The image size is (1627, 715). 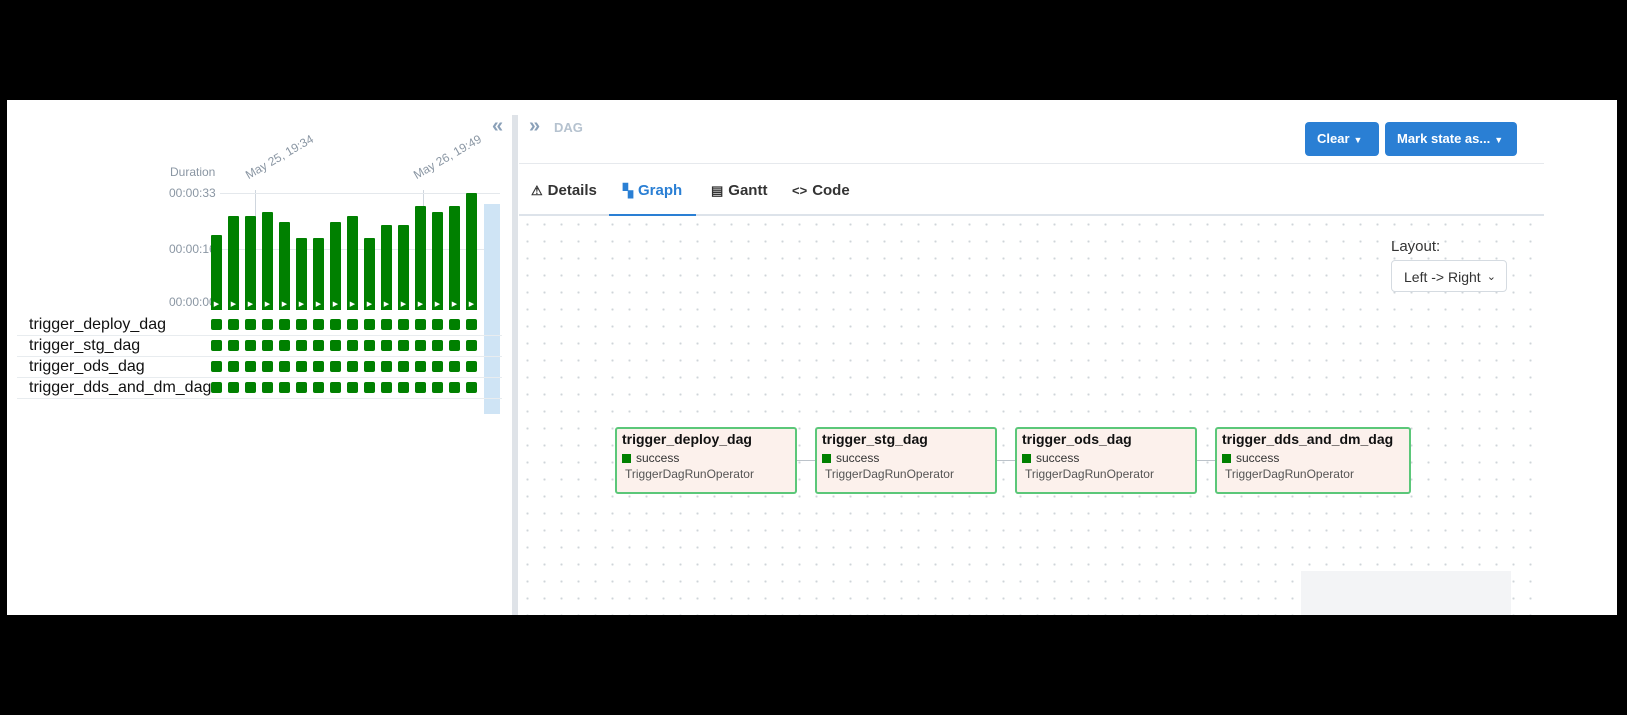 What do you see at coordinates (739, 195) in the screenshot?
I see `tab-gantt: ▤ Gantt` at bounding box center [739, 195].